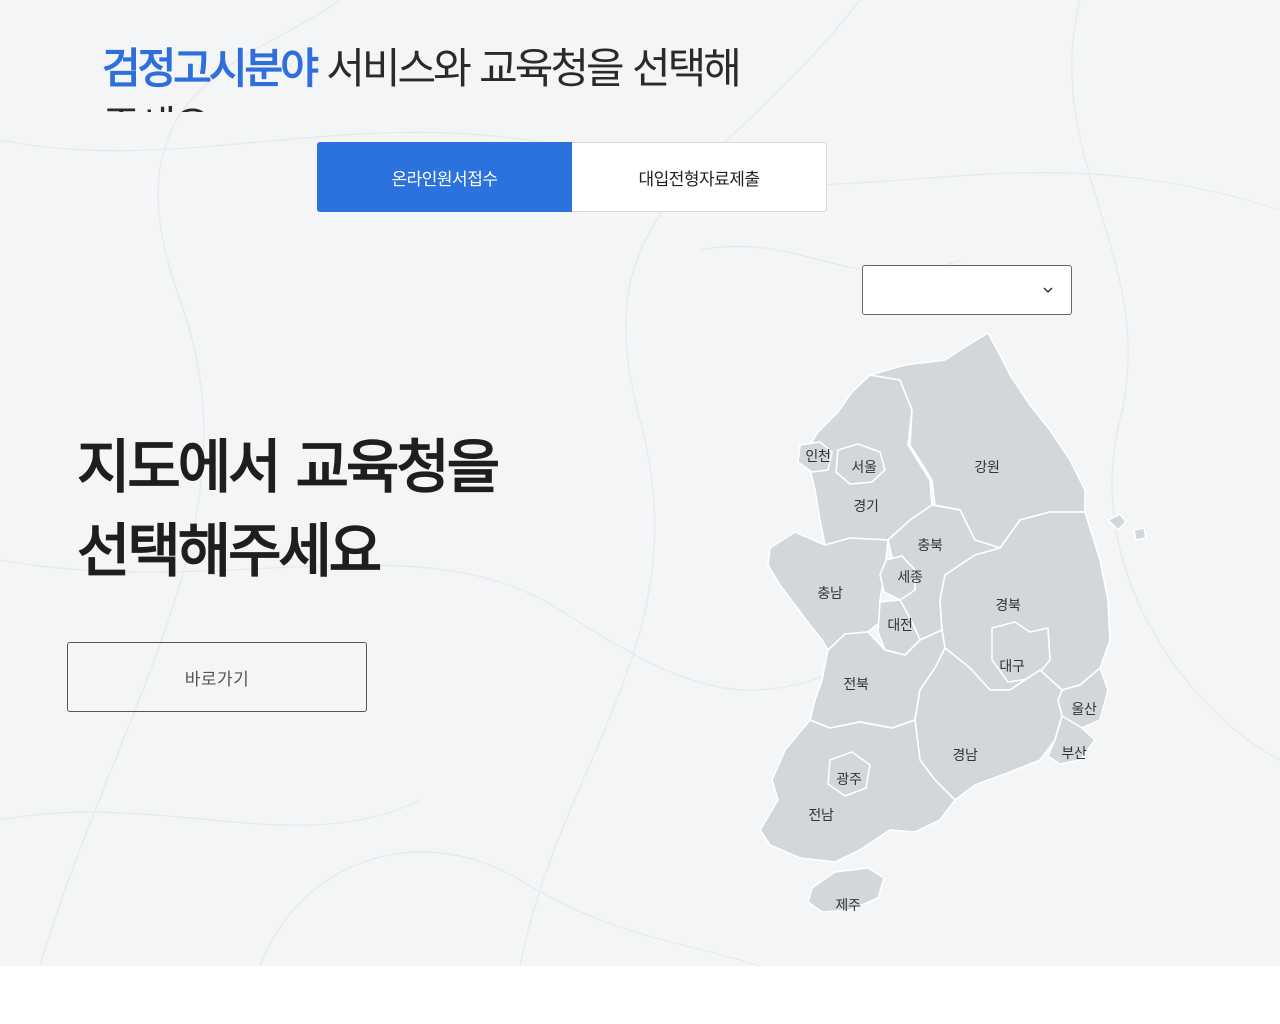  I want to click on map-label-incheon: 인천, so click(817, 456).